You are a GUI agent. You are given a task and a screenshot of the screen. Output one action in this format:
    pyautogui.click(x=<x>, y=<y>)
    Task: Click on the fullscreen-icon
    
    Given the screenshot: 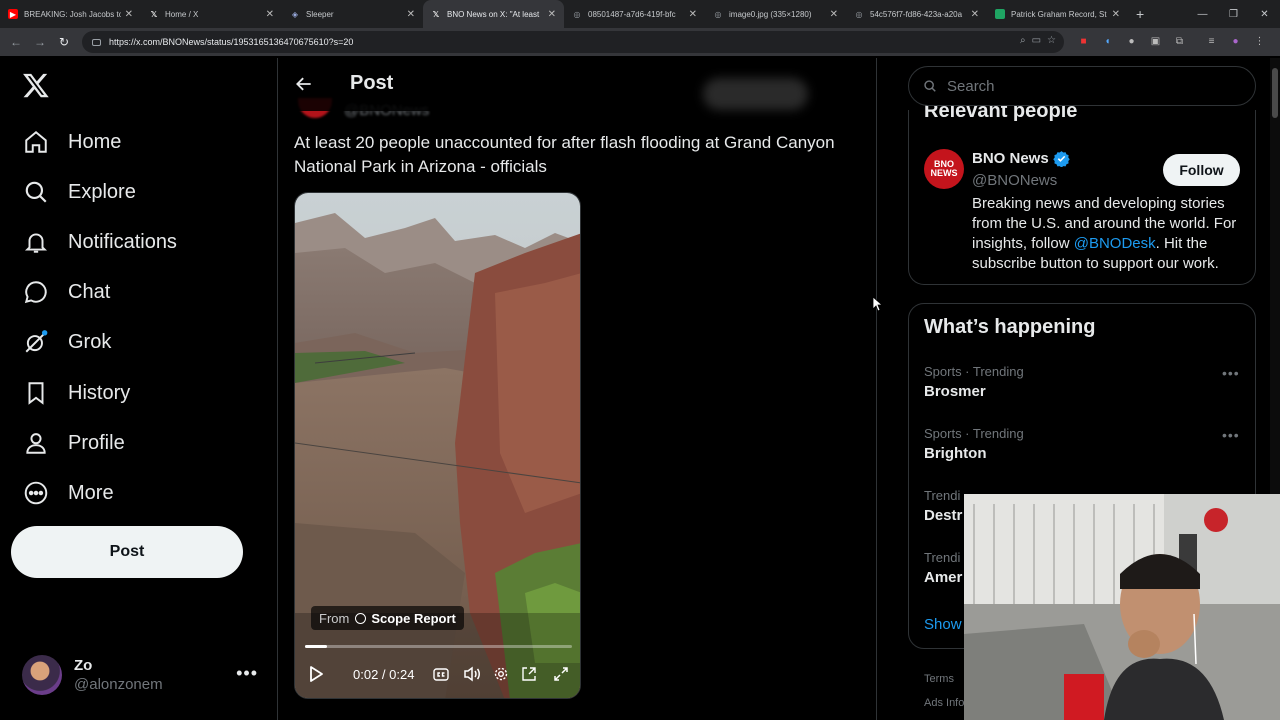 What is the action you would take?
    pyautogui.click(x=561, y=674)
    